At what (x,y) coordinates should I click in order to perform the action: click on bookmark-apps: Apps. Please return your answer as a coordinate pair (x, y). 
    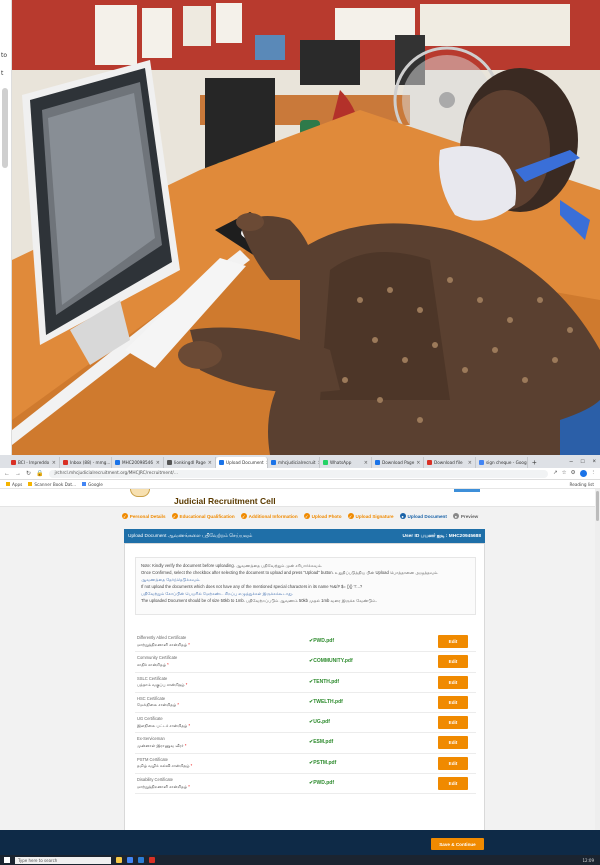
    Looking at the image, I should click on (14, 484).